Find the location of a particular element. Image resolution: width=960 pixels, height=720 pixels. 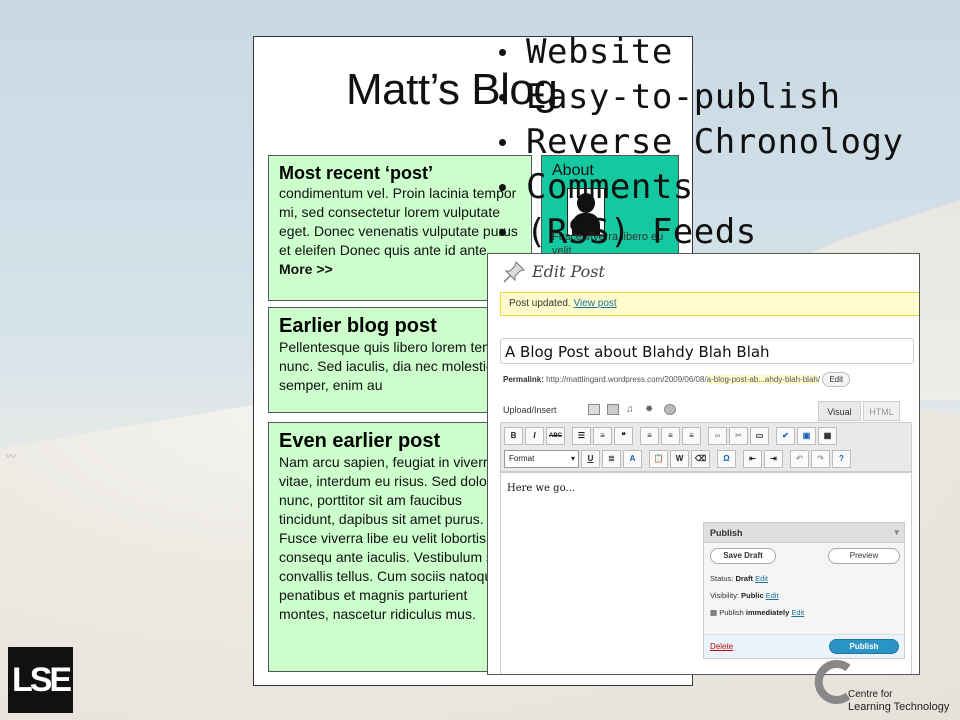

bullet-text: Website is located at coordinates (599, 52).